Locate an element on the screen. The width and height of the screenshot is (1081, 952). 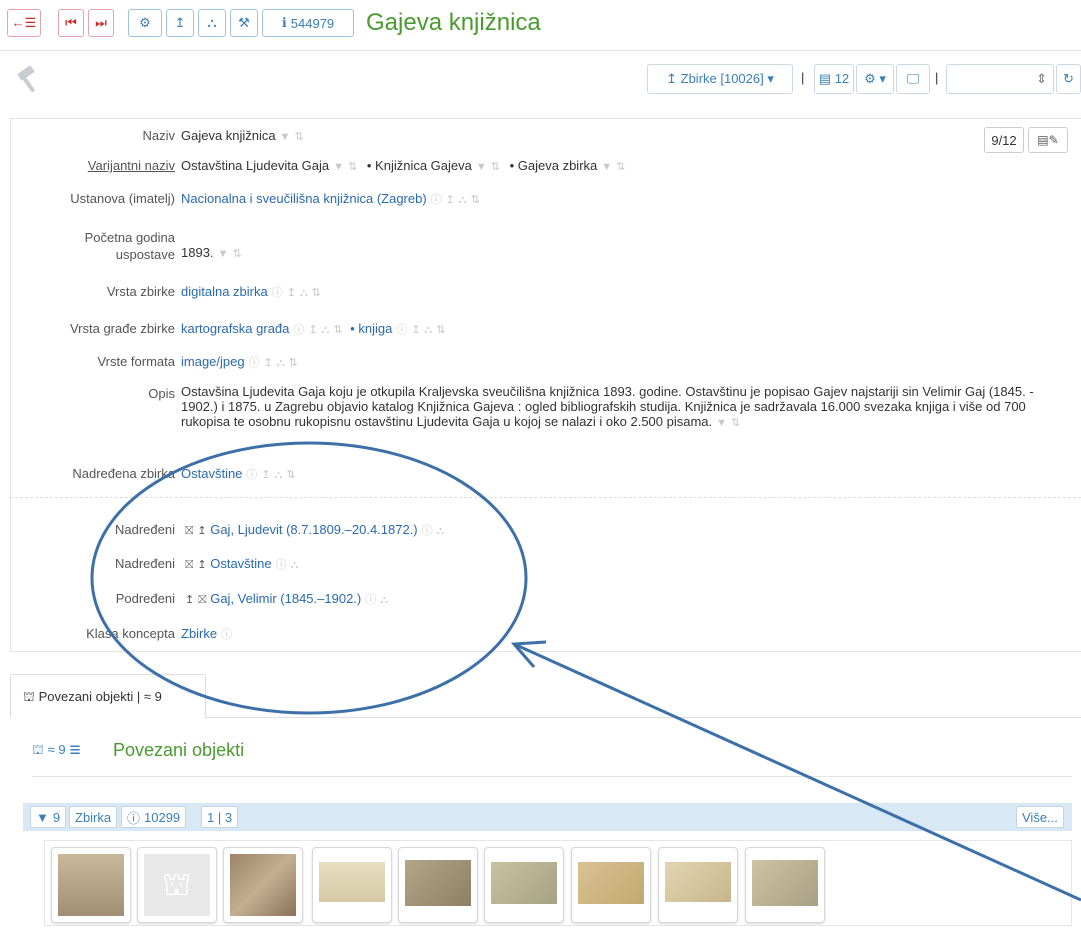
annotation-arrow-line is located at coordinates (797, 772).